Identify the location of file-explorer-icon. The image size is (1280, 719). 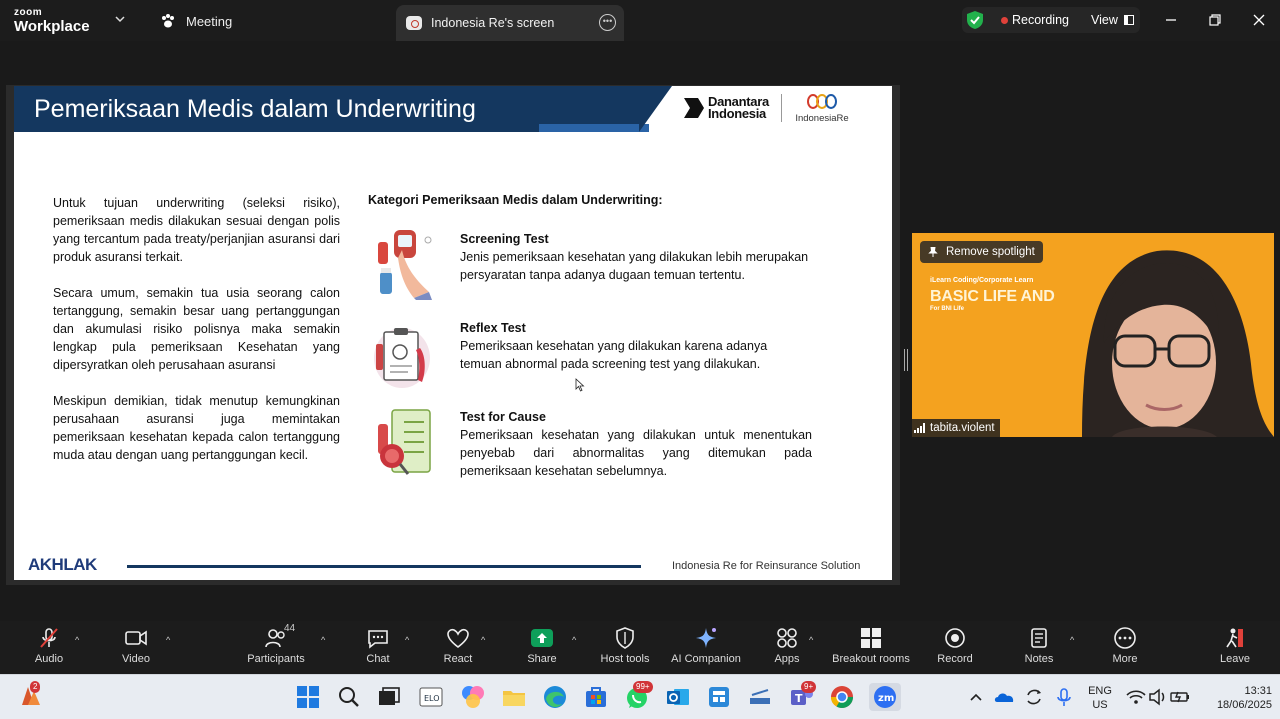
(514, 697).